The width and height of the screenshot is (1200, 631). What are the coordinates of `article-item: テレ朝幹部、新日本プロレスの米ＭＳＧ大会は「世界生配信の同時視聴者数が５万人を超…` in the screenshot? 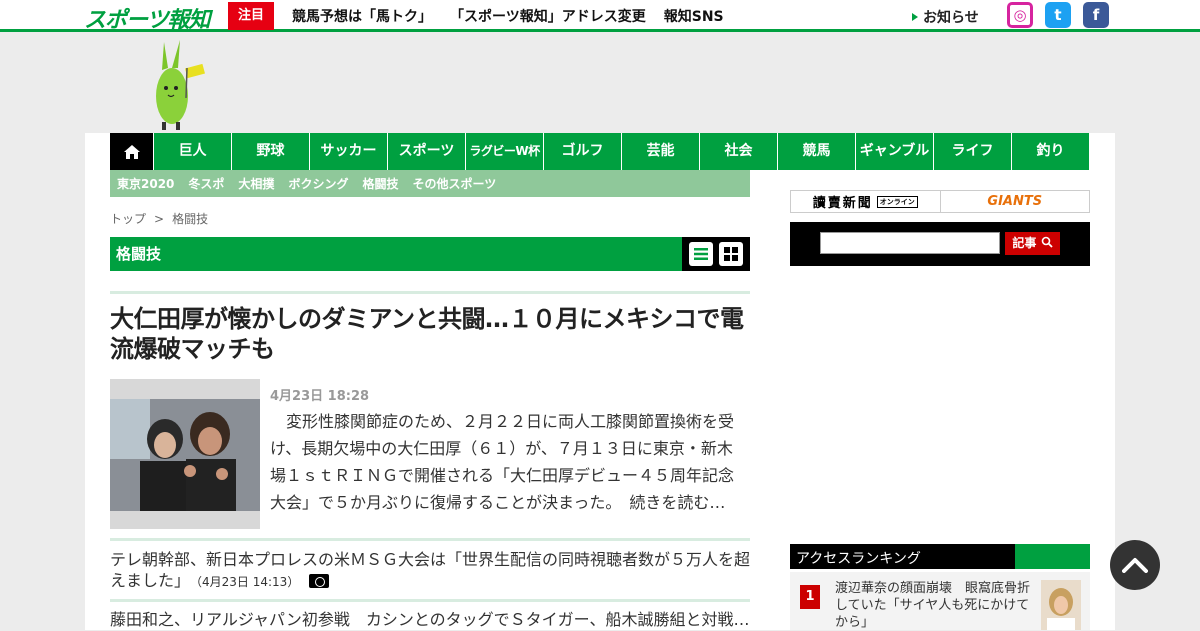 It's located at (430, 571).